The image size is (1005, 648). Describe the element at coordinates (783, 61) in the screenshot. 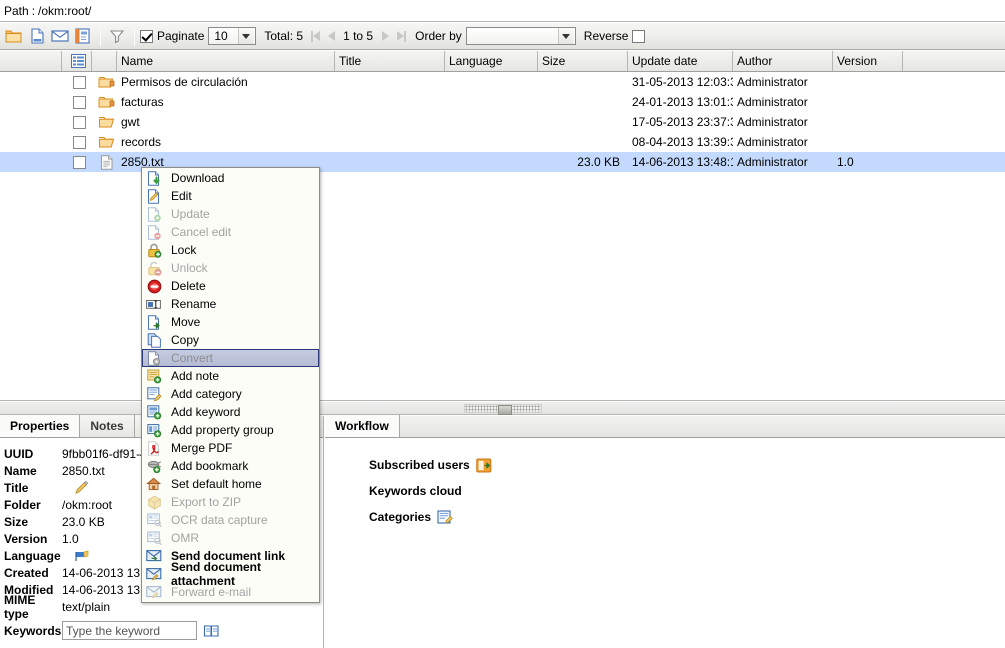

I see `column-header-author: Author` at that location.